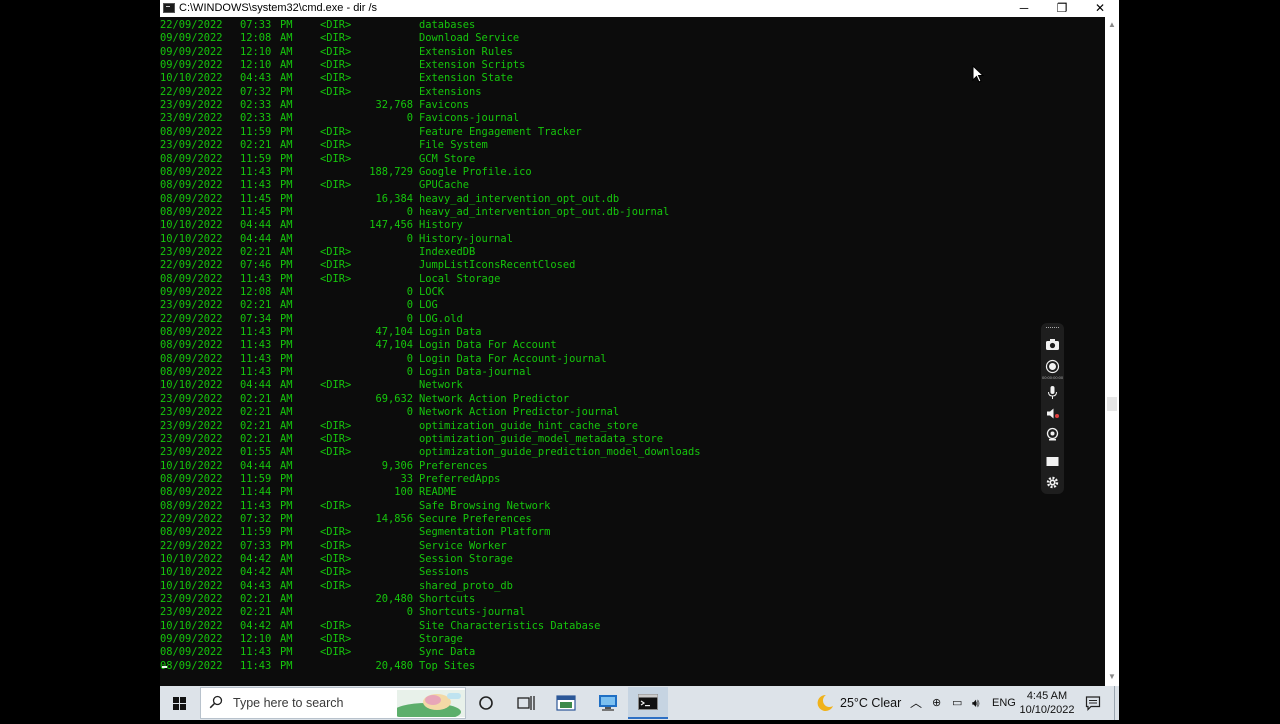  I want to click on system-clock: 4:45 AM 10/10/2022, so click(1047, 703).